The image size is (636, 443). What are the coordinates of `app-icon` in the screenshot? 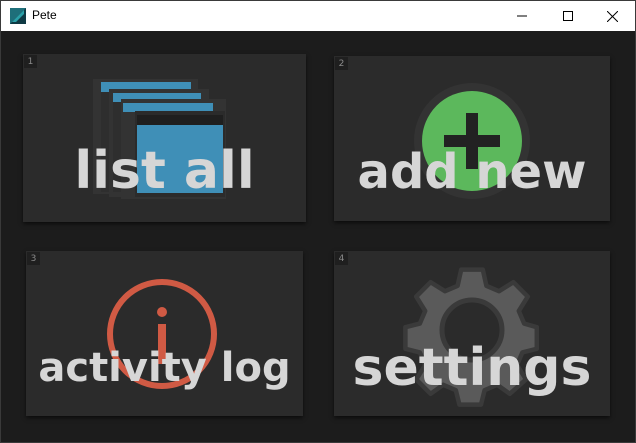 It's located at (18, 16).